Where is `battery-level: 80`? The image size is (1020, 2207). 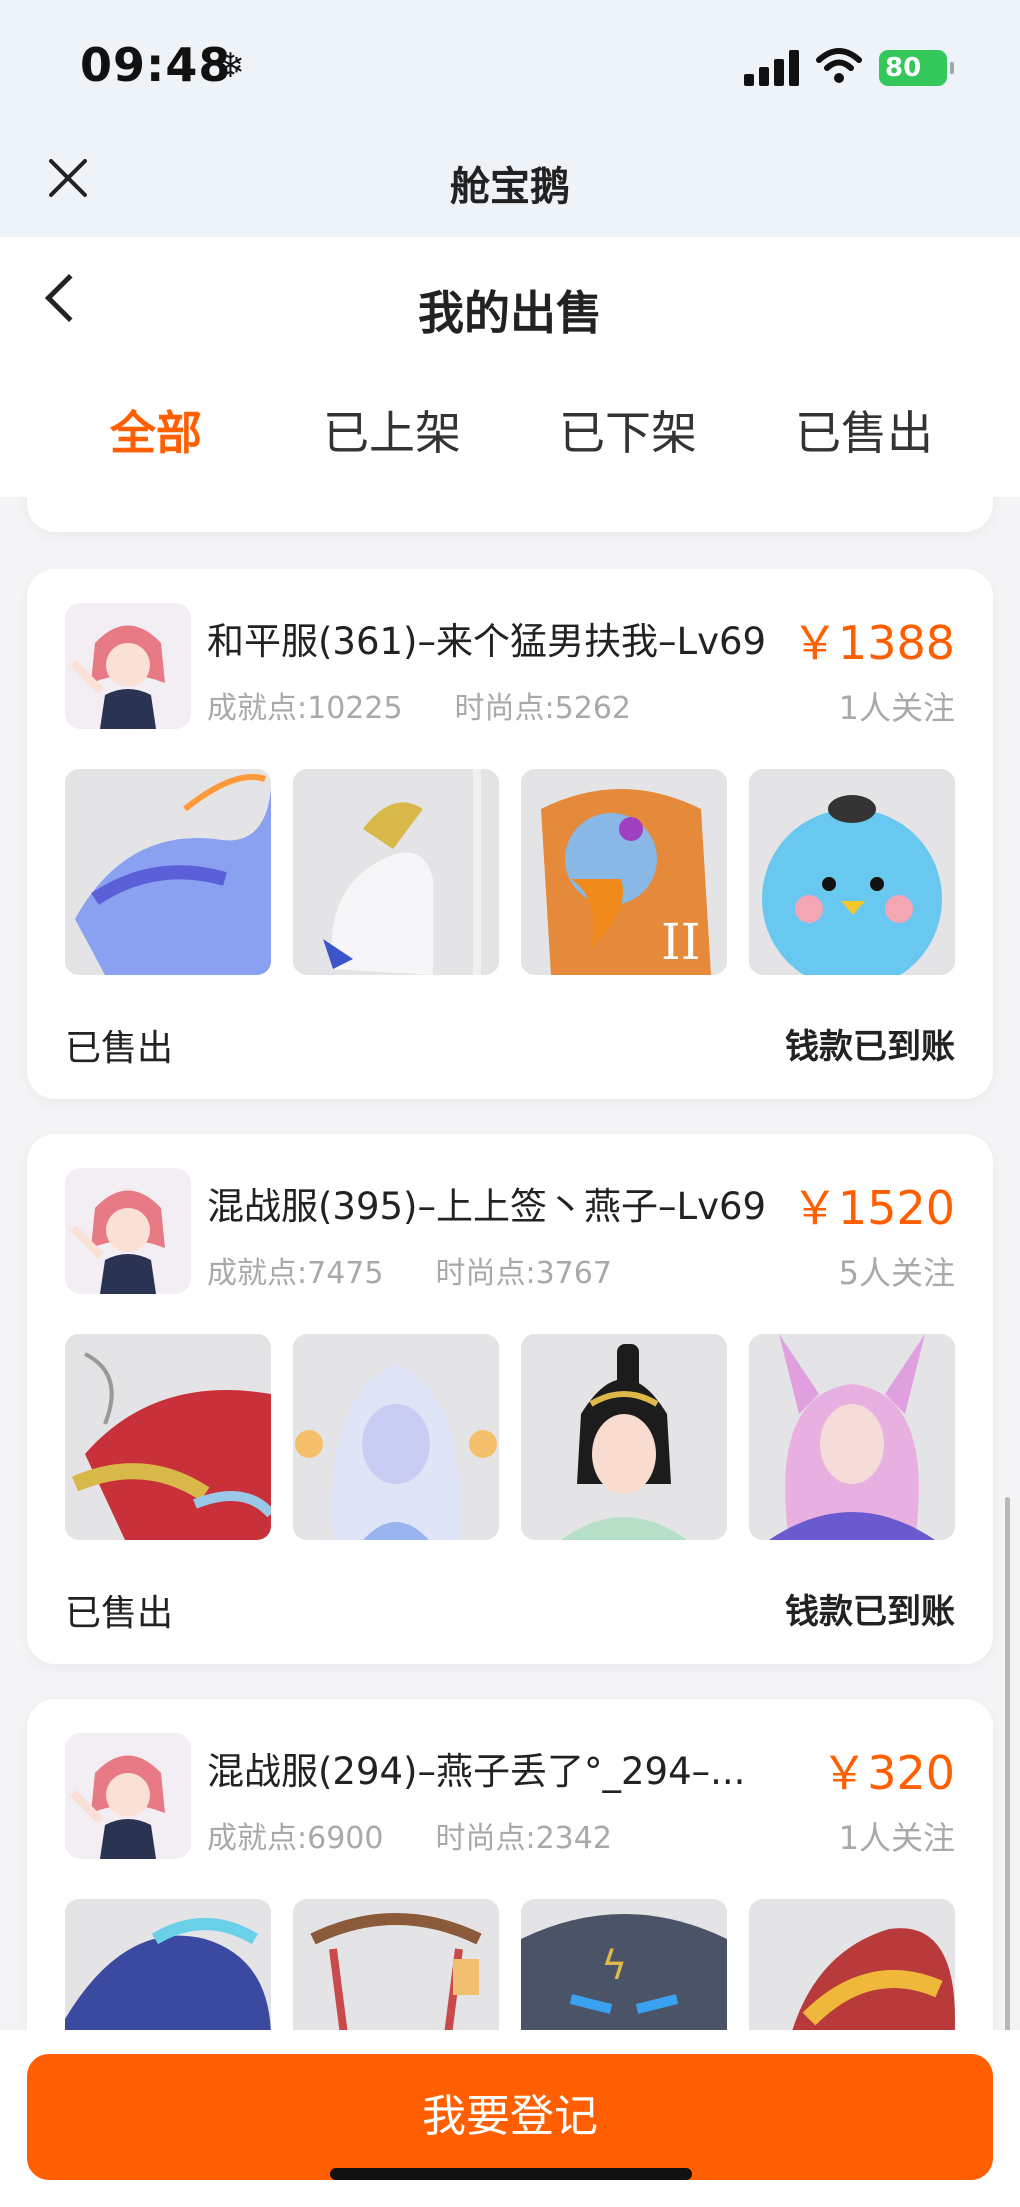 battery-level: 80 is located at coordinates (903, 68).